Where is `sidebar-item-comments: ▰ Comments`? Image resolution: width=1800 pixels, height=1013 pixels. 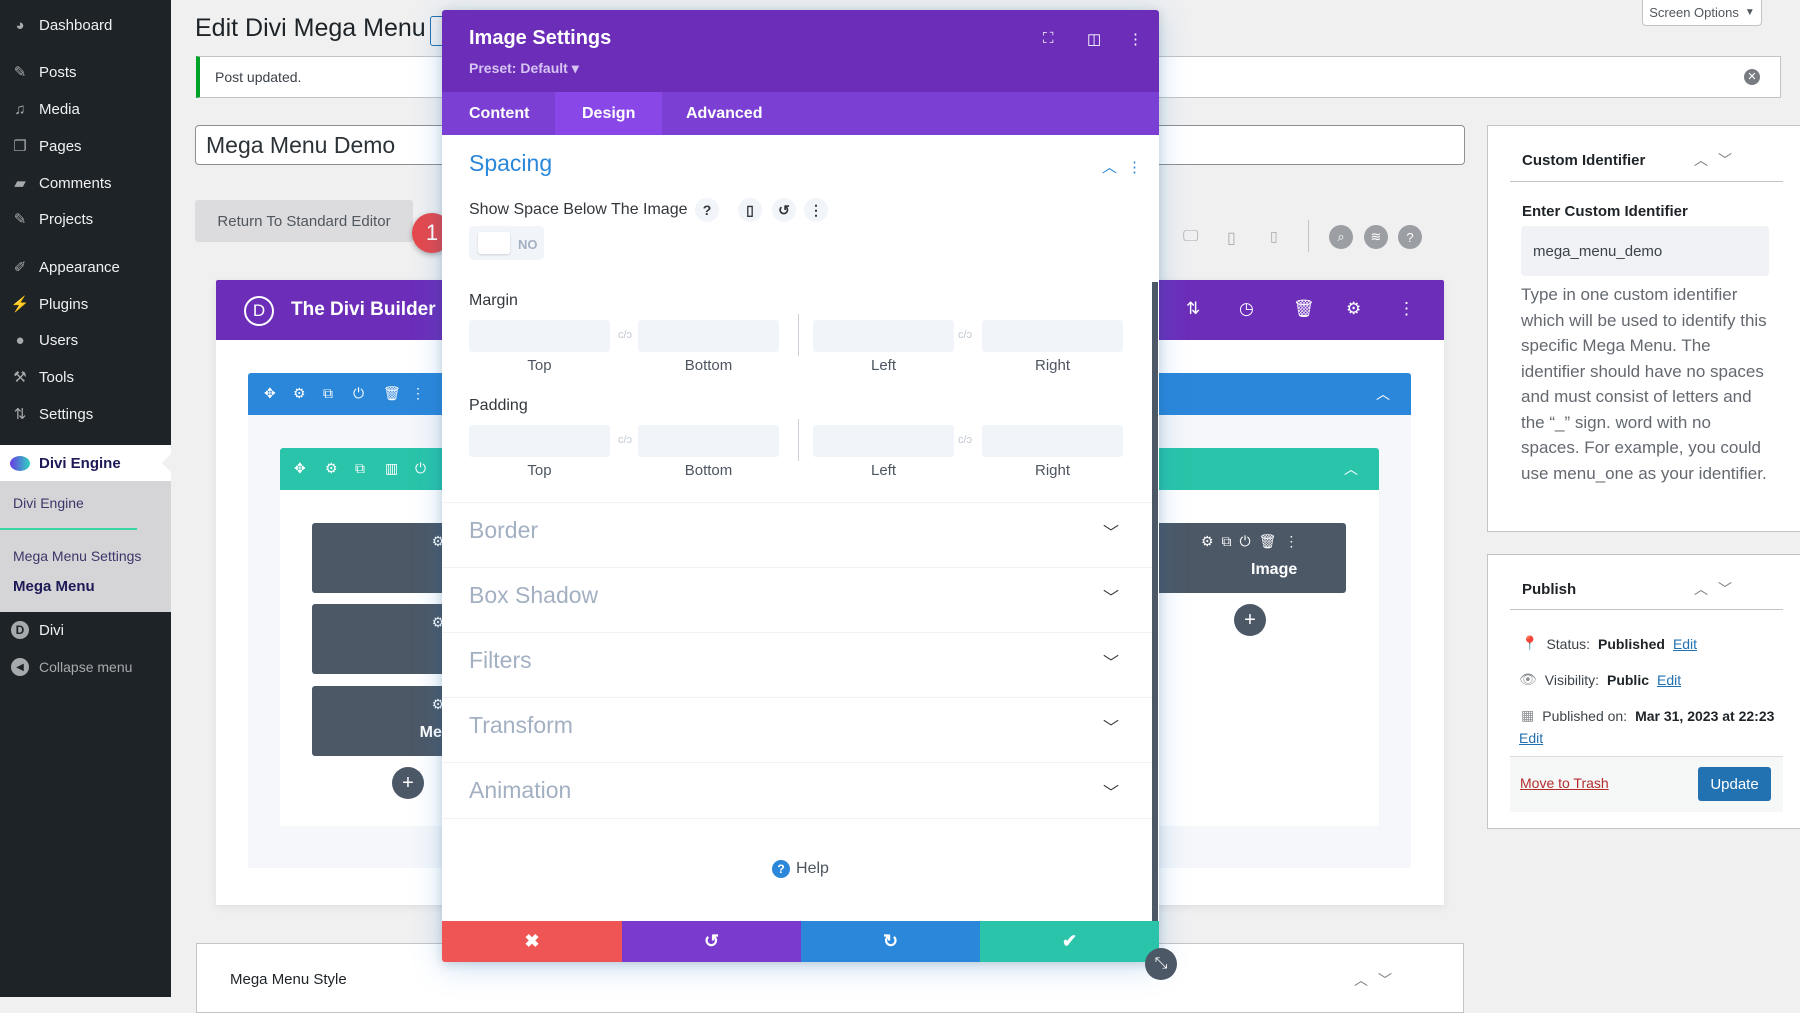 sidebar-item-comments: ▰ Comments is located at coordinates (85, 183).